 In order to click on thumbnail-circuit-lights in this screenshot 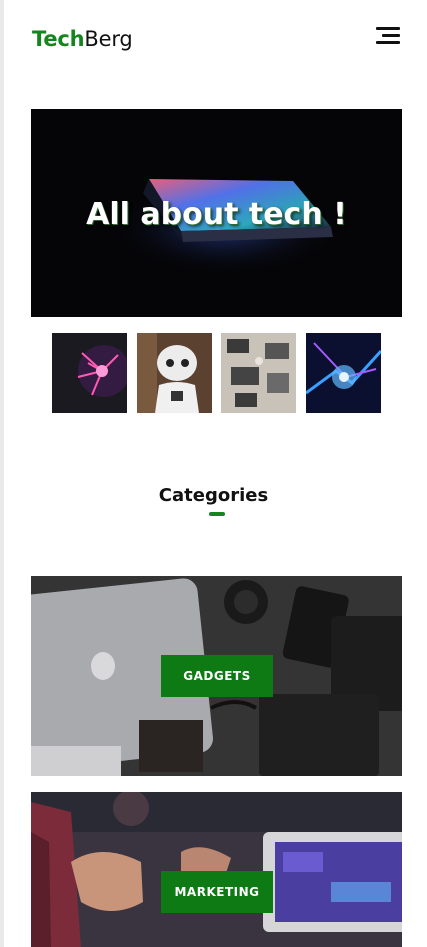, I will do `click(343, 373)`.